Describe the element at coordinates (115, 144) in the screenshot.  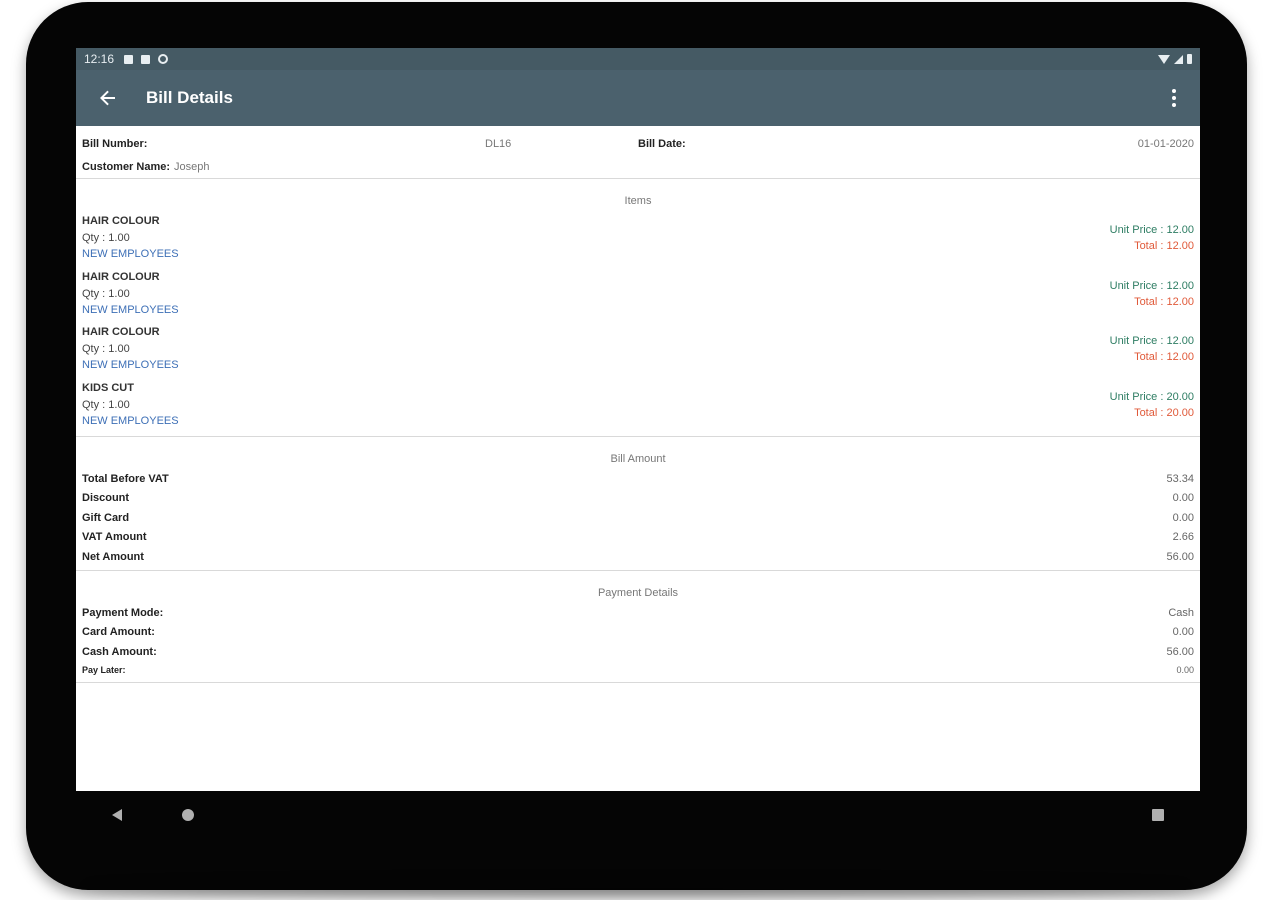
I see `bill-number-label: Bill Number:` at that location.